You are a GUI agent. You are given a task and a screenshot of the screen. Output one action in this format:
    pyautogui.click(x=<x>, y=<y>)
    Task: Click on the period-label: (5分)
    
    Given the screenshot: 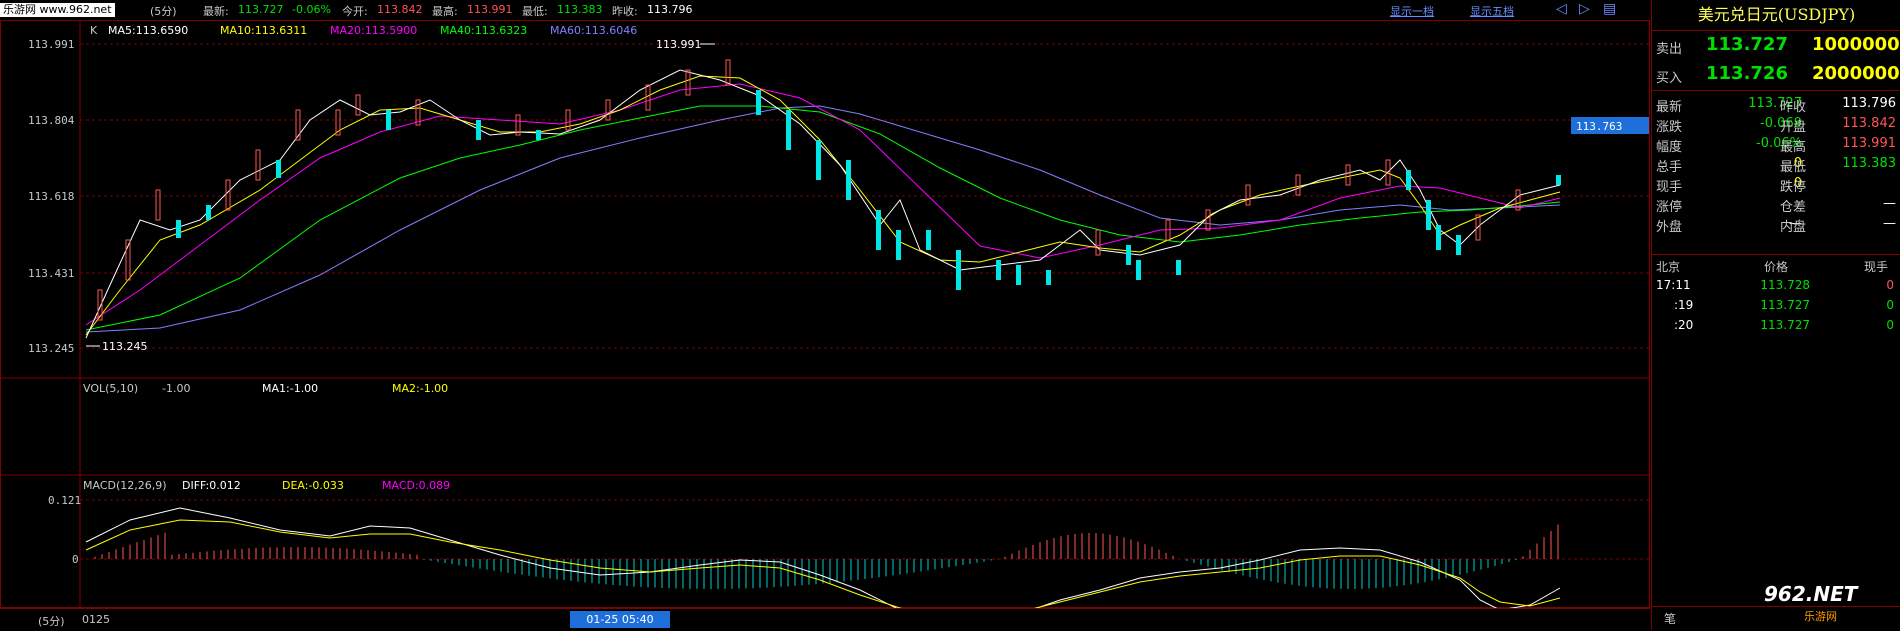 What is the action you would take?
    pyautogui.click(x=163, y=11)
    